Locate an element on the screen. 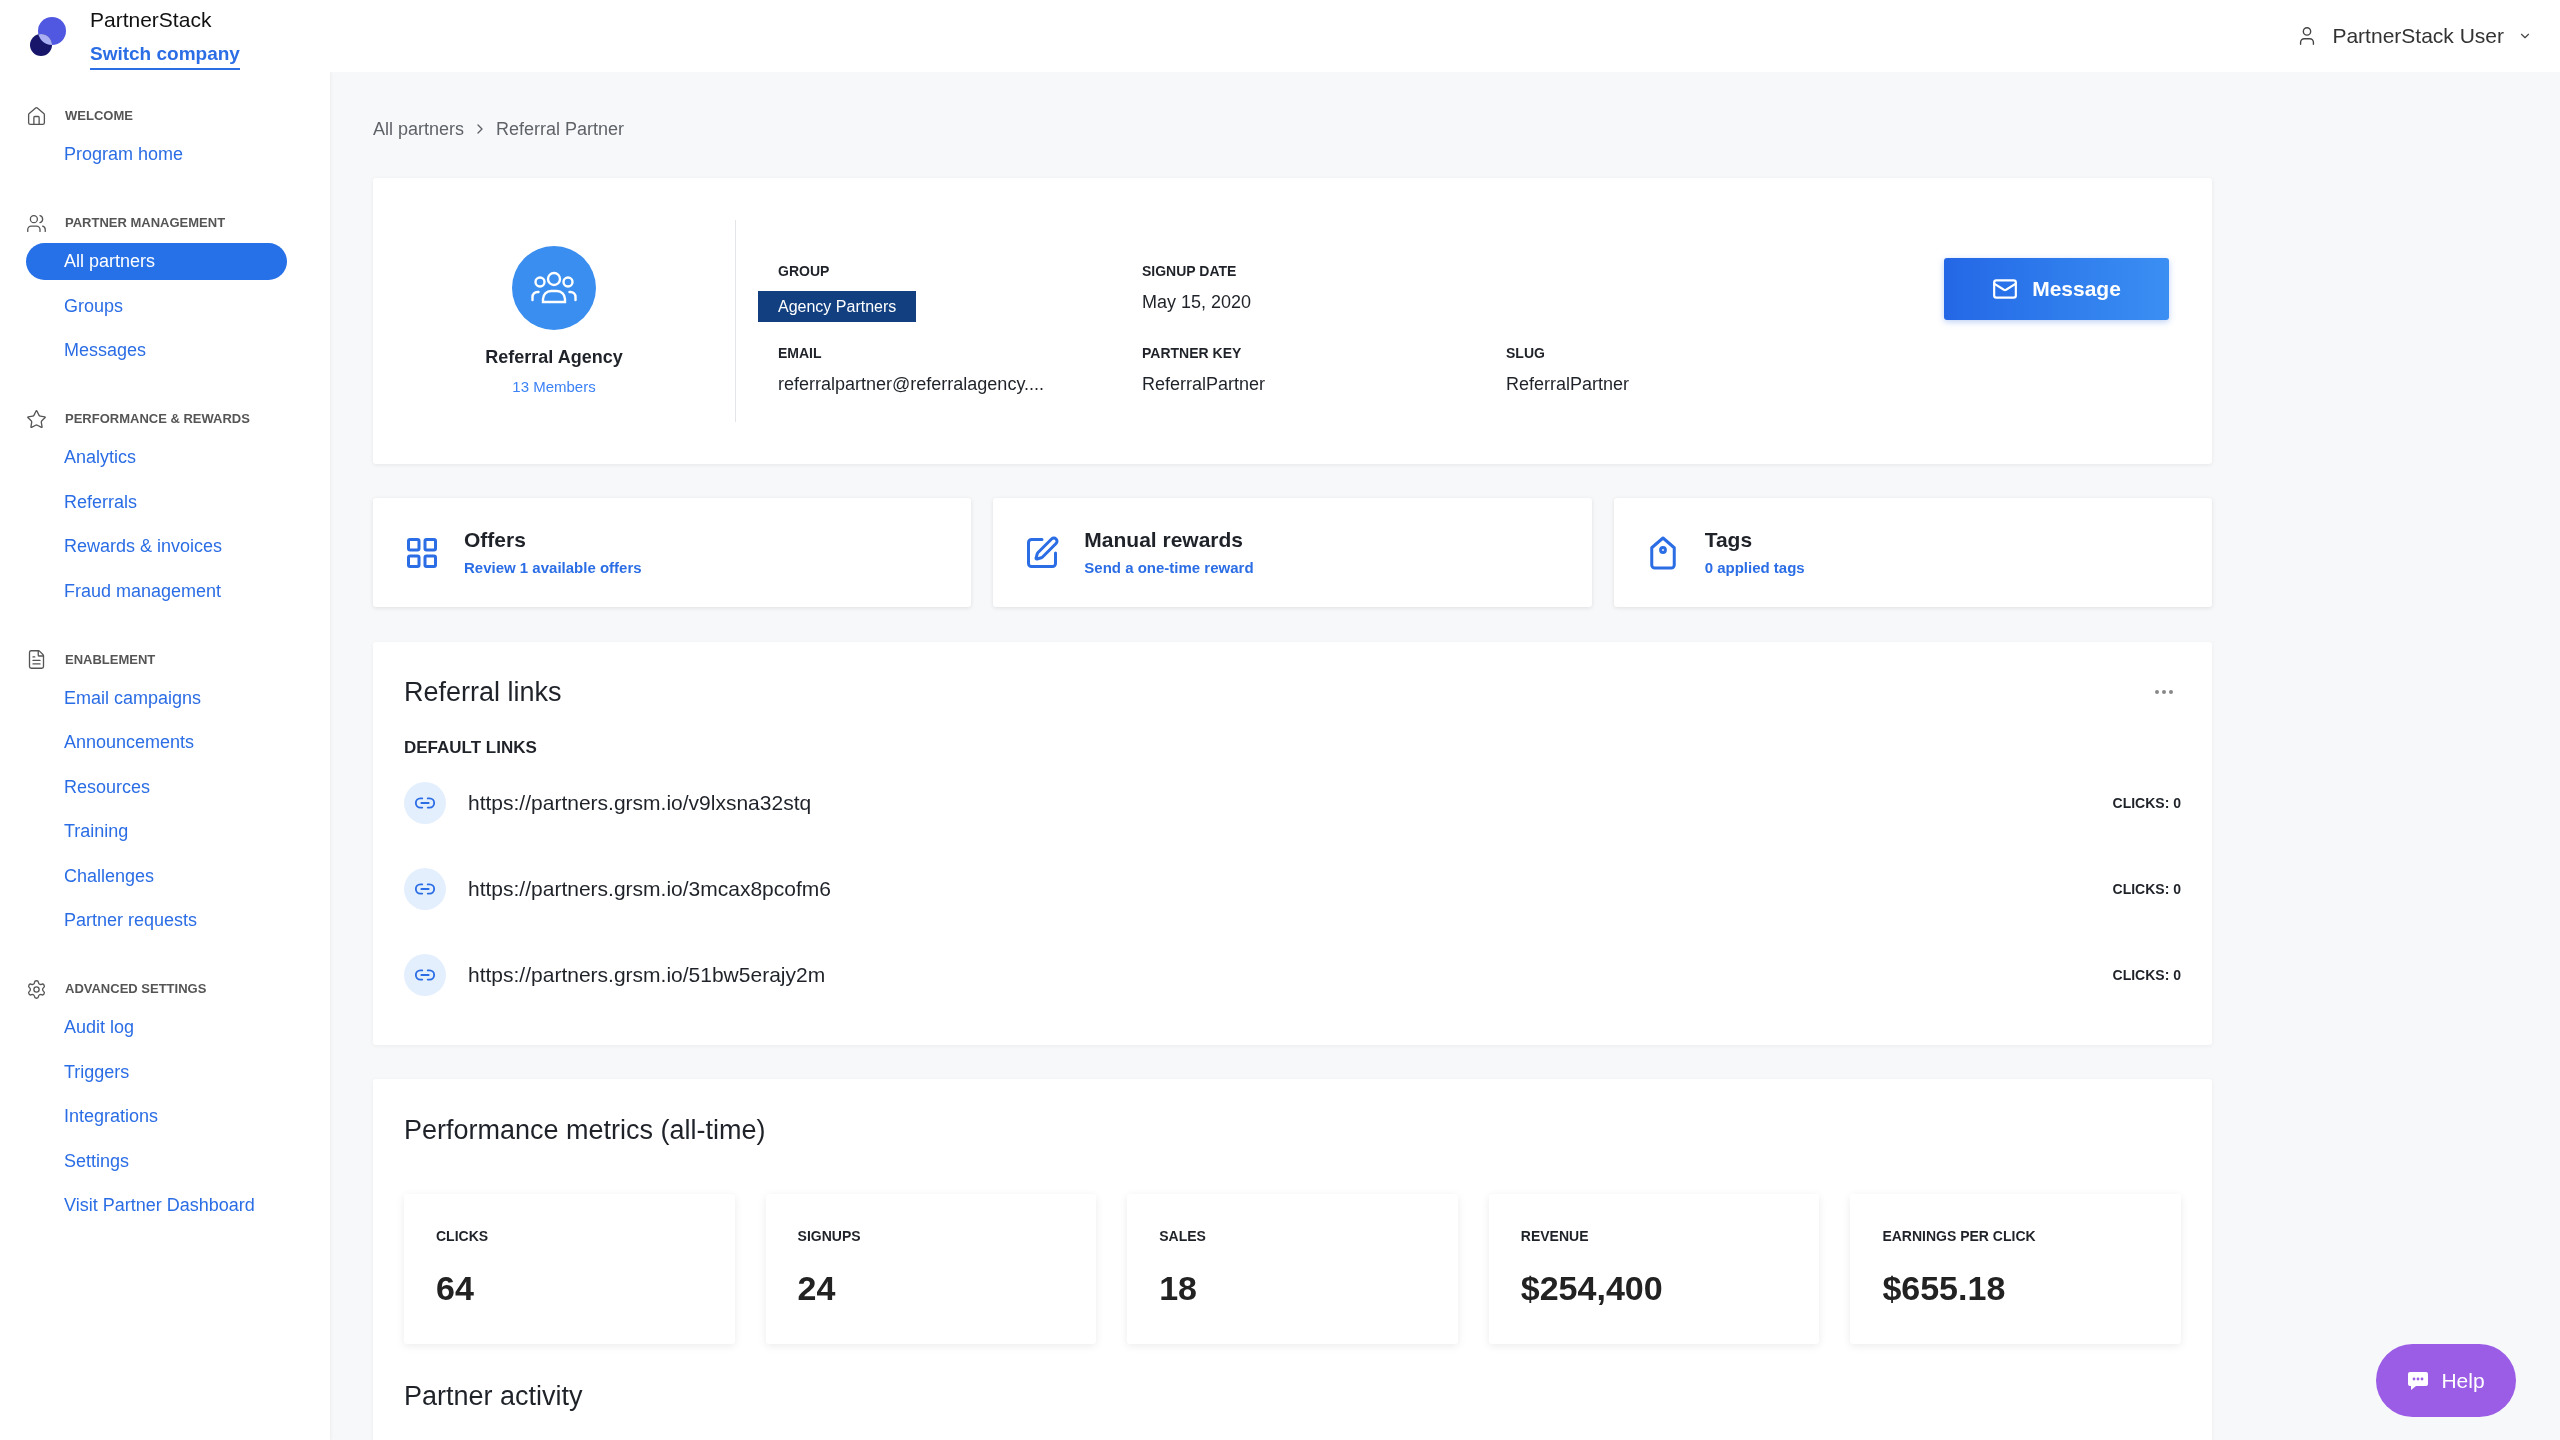  metric-value: $254,400 is located at coordinates (1591, 1288).